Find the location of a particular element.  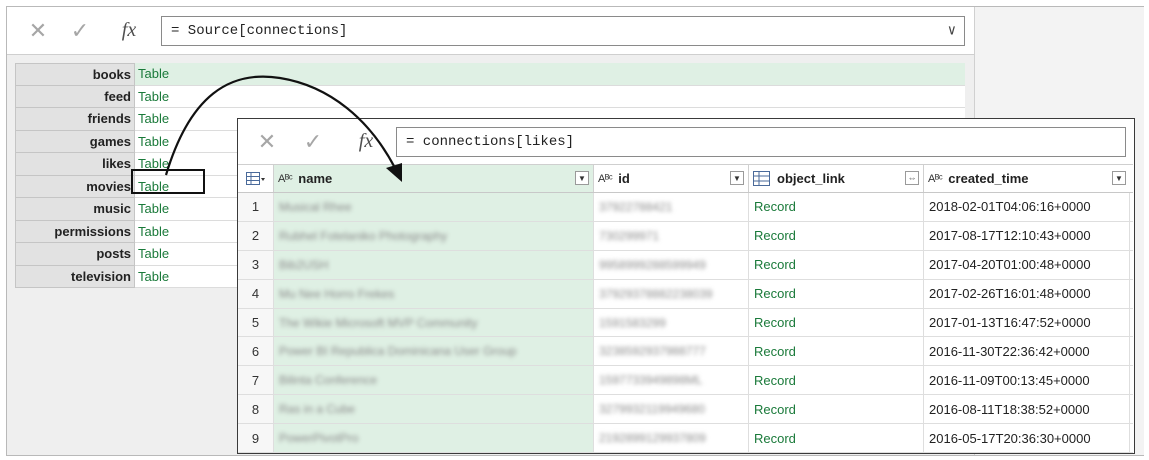

id-cell: 3279932119949680 is located at coordinates (671, 409).